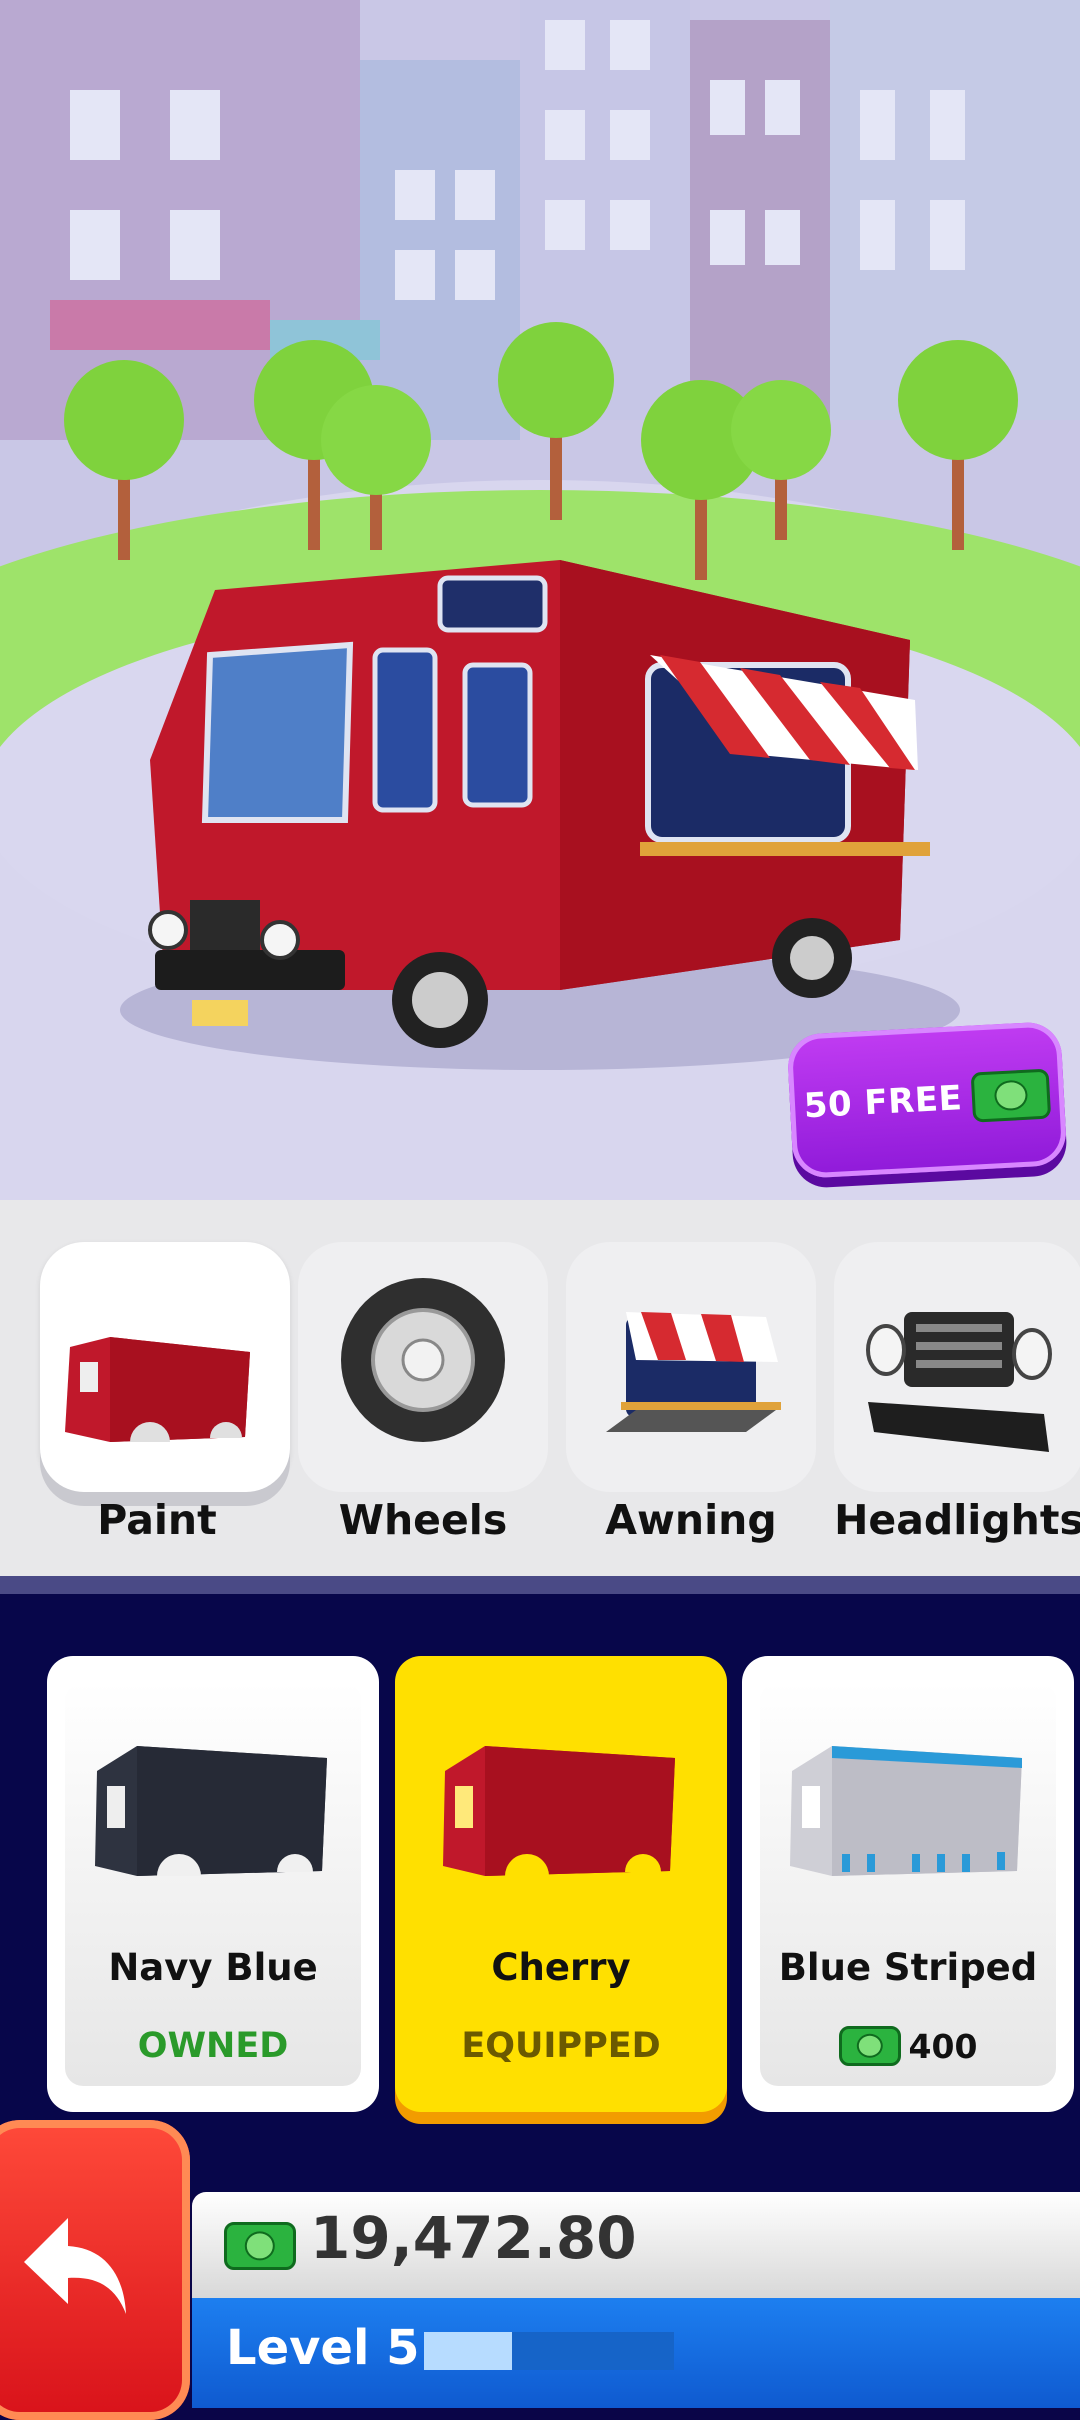  Describe the element at coordinates (473, 2238) in the screenshot. I see `wallet-amount: 19,472.80` at that location.